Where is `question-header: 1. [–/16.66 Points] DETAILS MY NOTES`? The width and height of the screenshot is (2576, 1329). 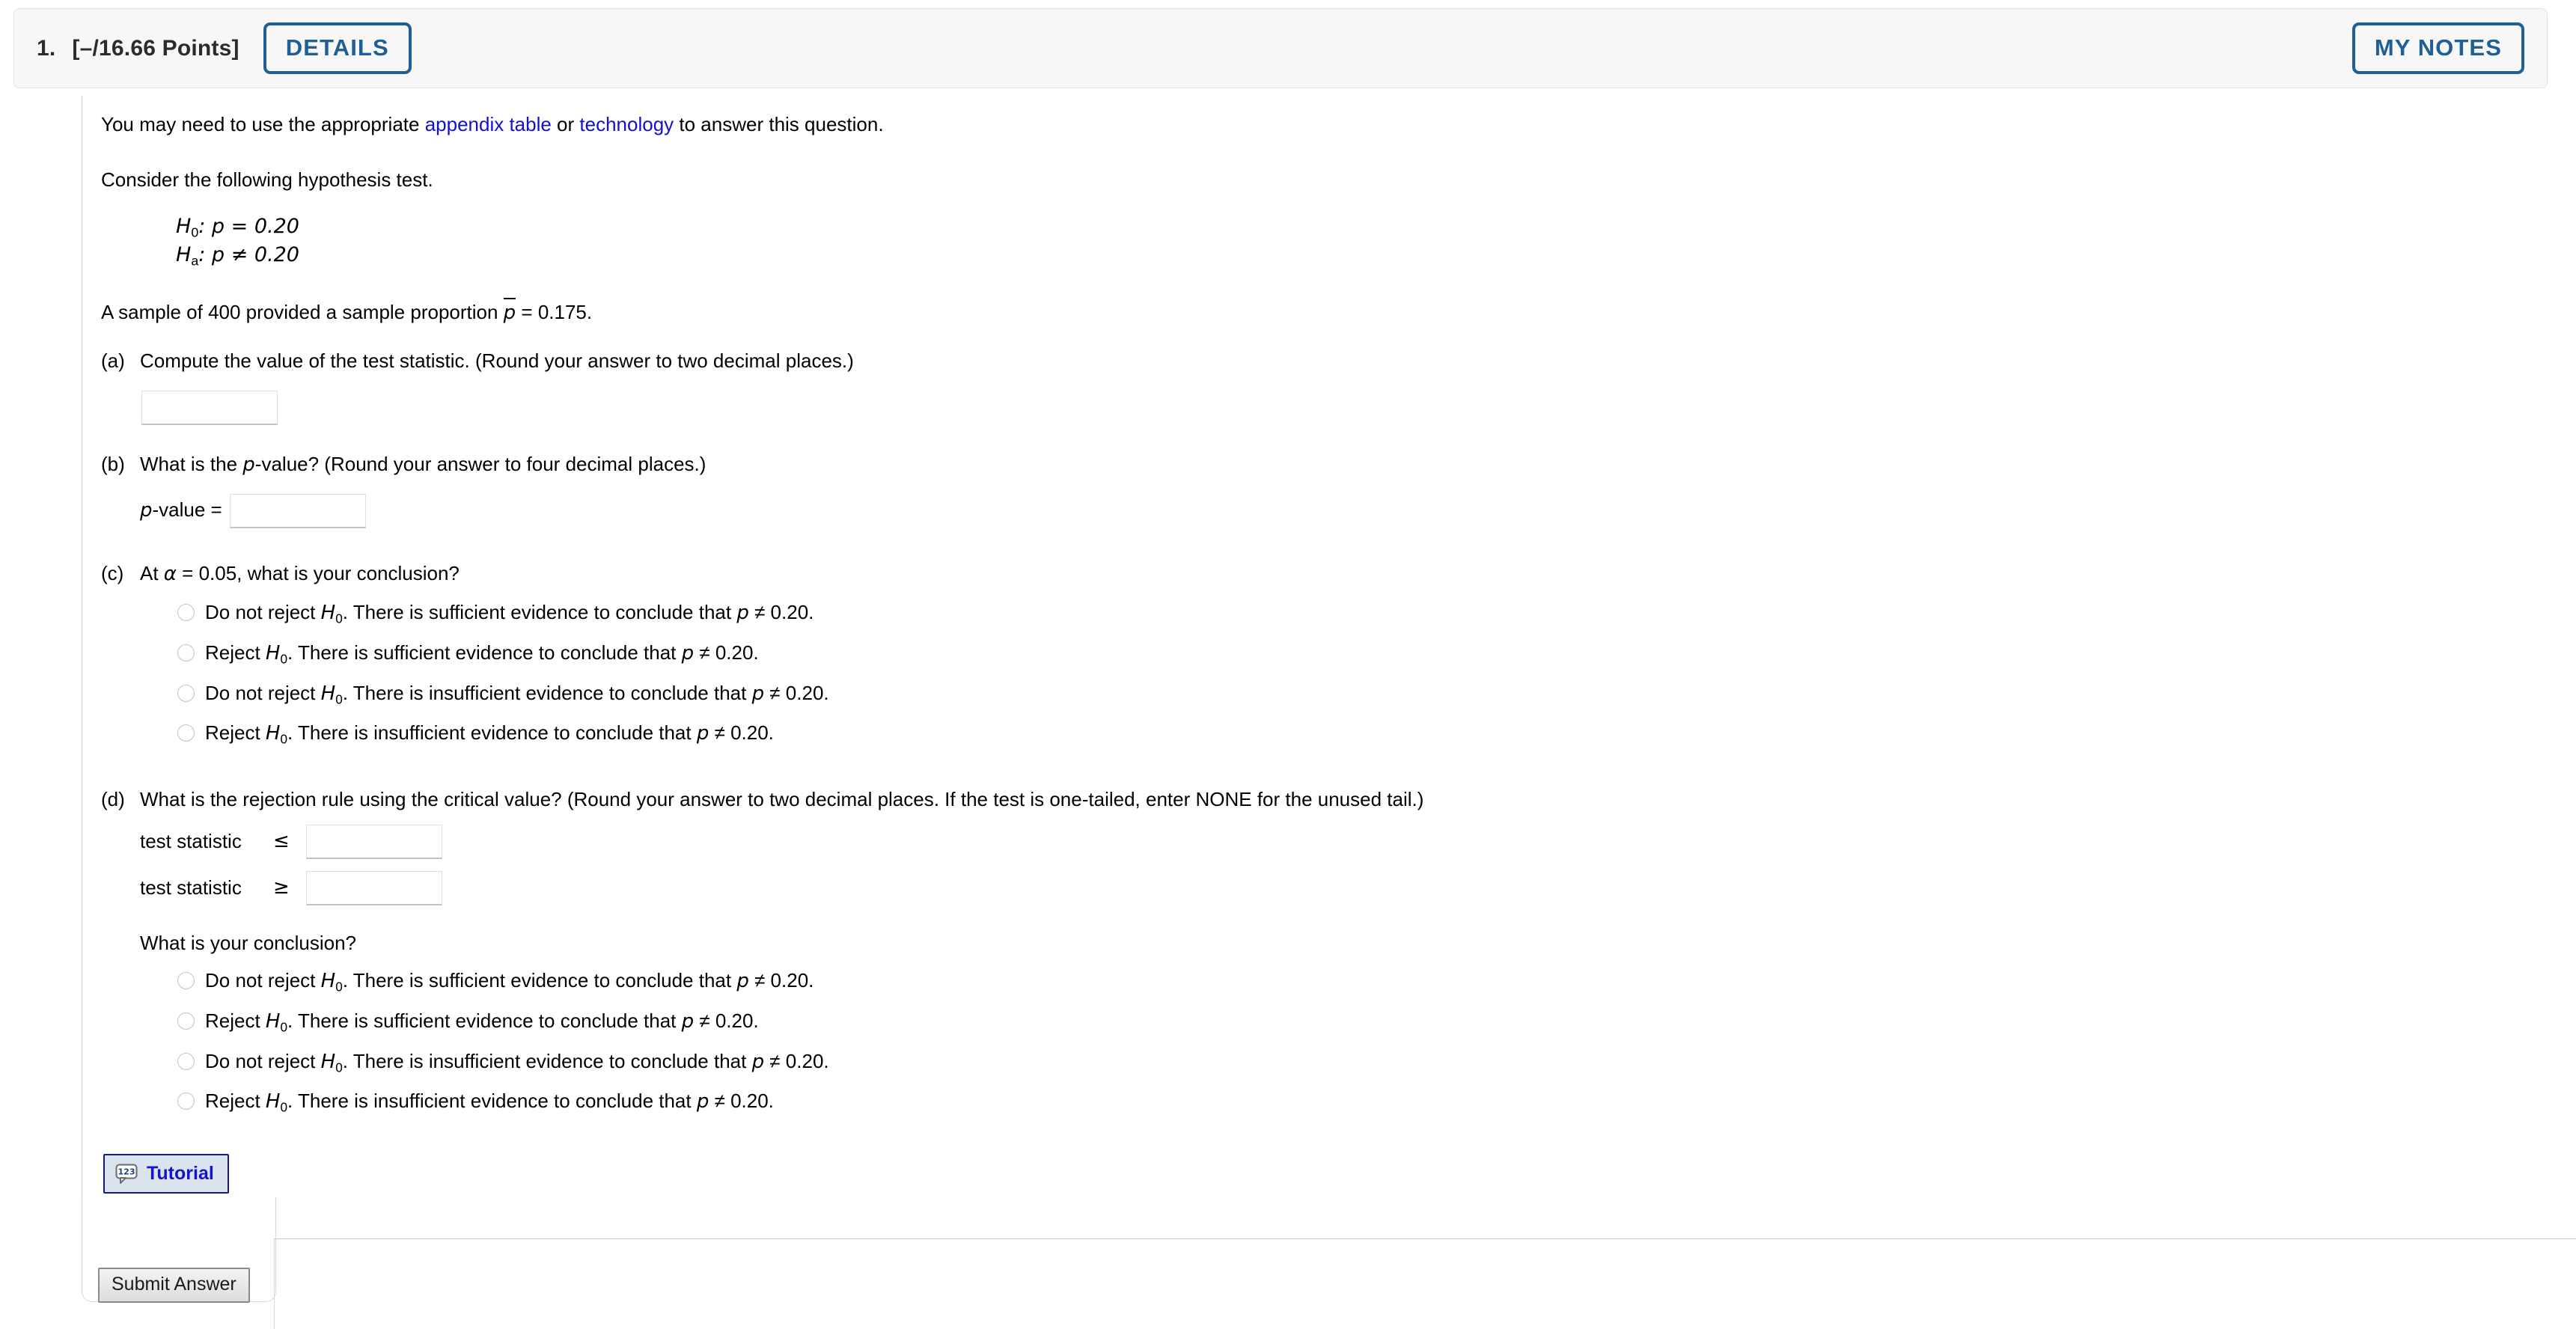 question-header: 1. [–/16.66 Points] DETAILS MY NOTES is located at coordinates (1280, 48).